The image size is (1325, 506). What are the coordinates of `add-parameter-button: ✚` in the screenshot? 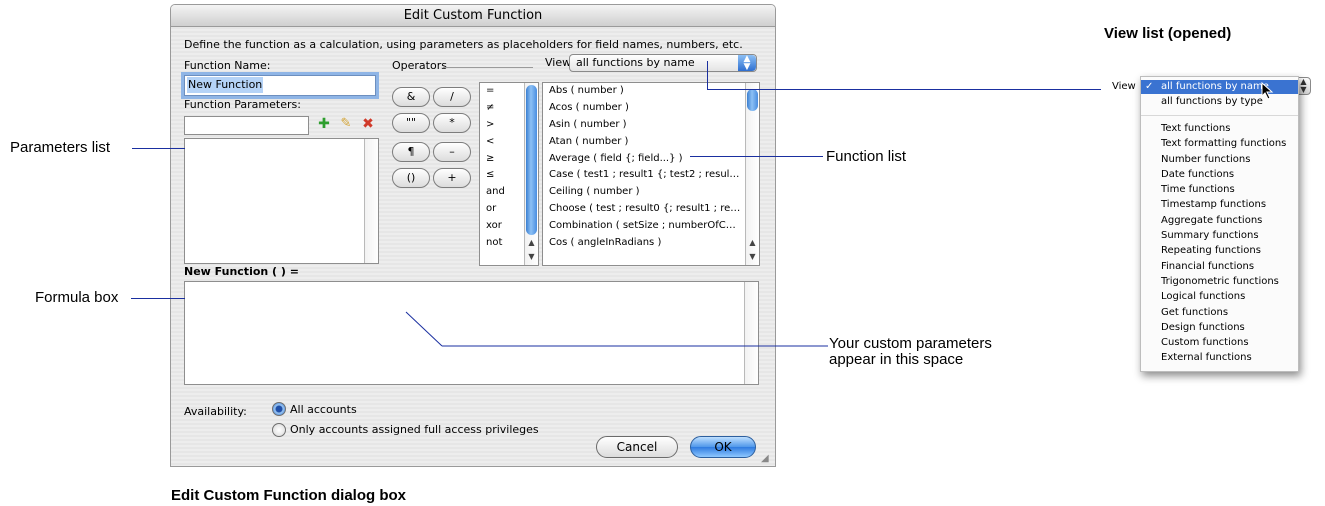 It's located at (324, 124).